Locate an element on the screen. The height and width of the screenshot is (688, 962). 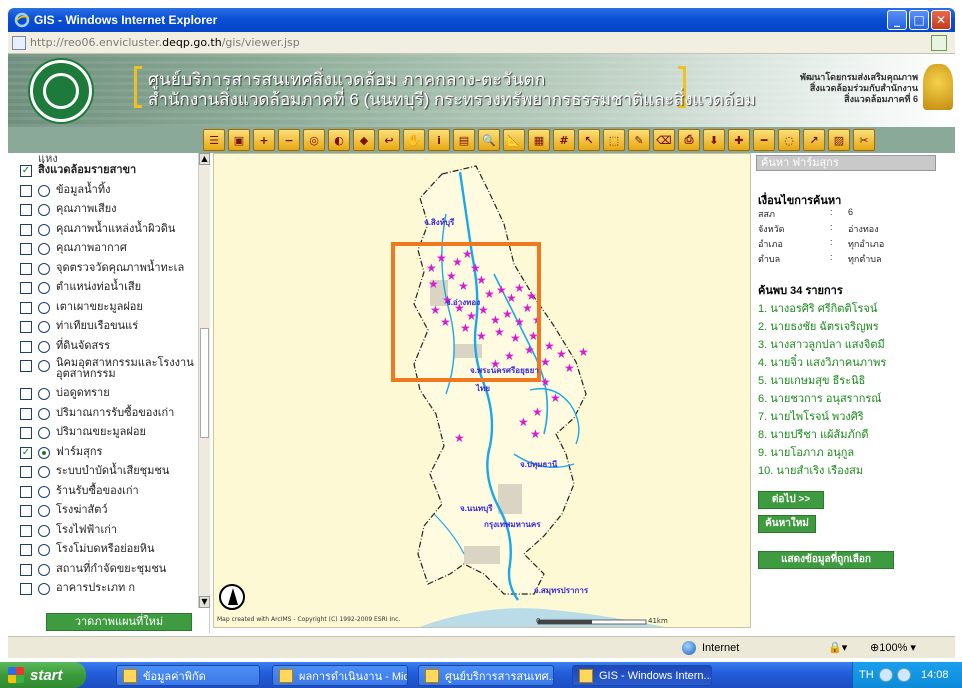
close-button: ✕ is located at coordinates (941, 20).